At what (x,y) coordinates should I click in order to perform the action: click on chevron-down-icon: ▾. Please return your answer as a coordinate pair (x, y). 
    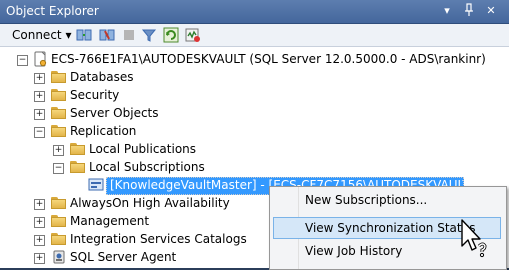
    Looking at the image, I should click on (68, 35).